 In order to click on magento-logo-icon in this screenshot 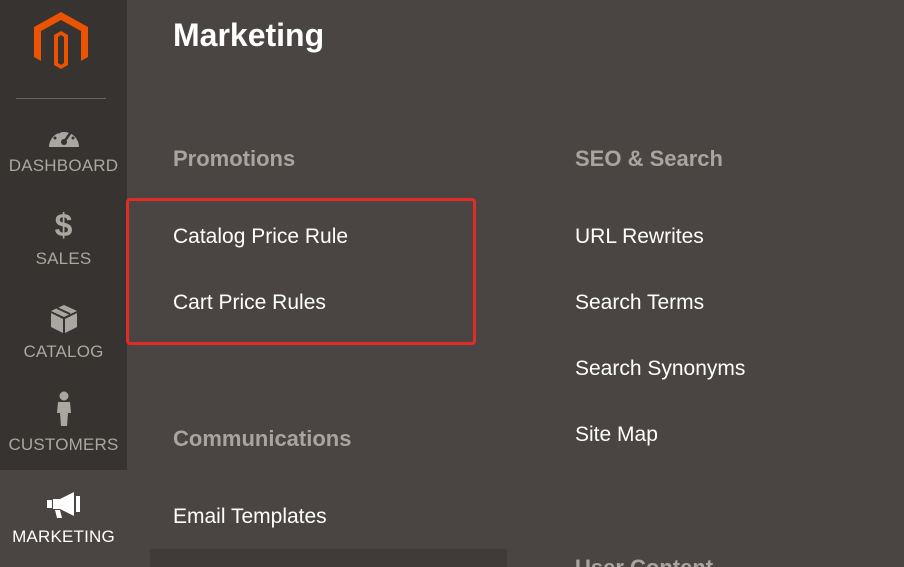, I will do `click(61, 42)`.